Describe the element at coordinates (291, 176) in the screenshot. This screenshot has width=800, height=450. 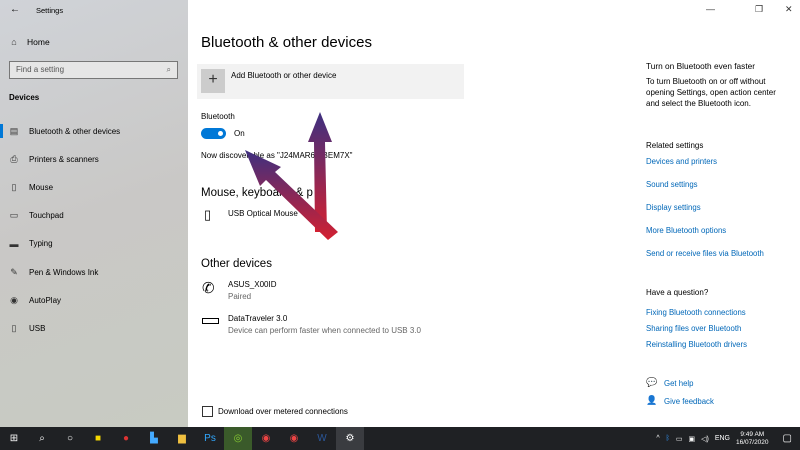
I see `annotation-arrows` at that location.